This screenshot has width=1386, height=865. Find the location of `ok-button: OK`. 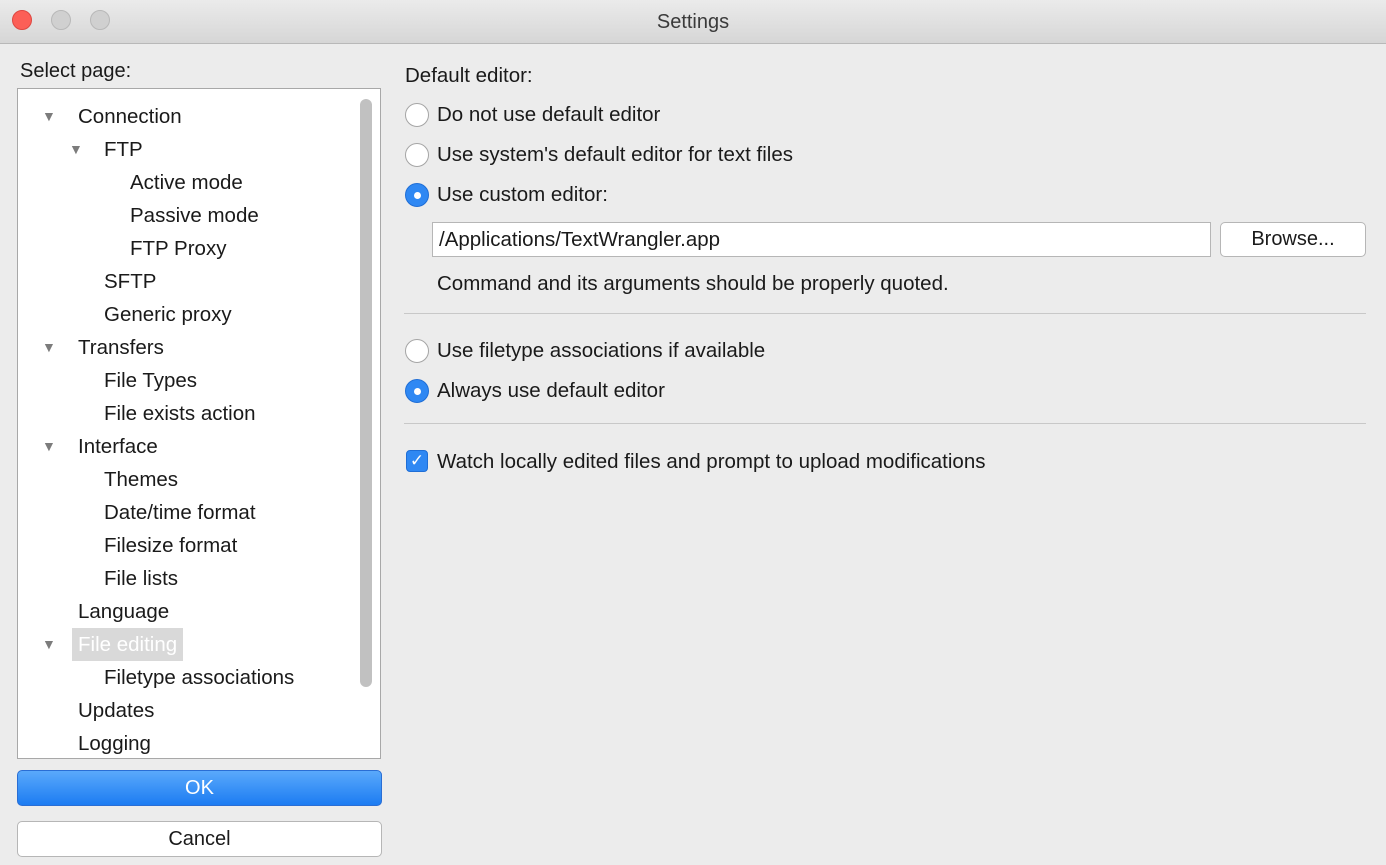

ok-button: OK is located at coordinates (199, 788).